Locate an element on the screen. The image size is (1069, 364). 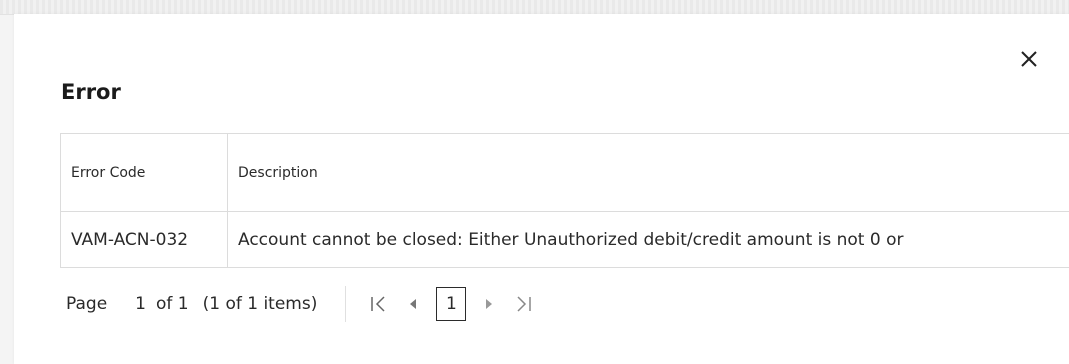
page-number-button: 1 is located at coordinates (451, 304).